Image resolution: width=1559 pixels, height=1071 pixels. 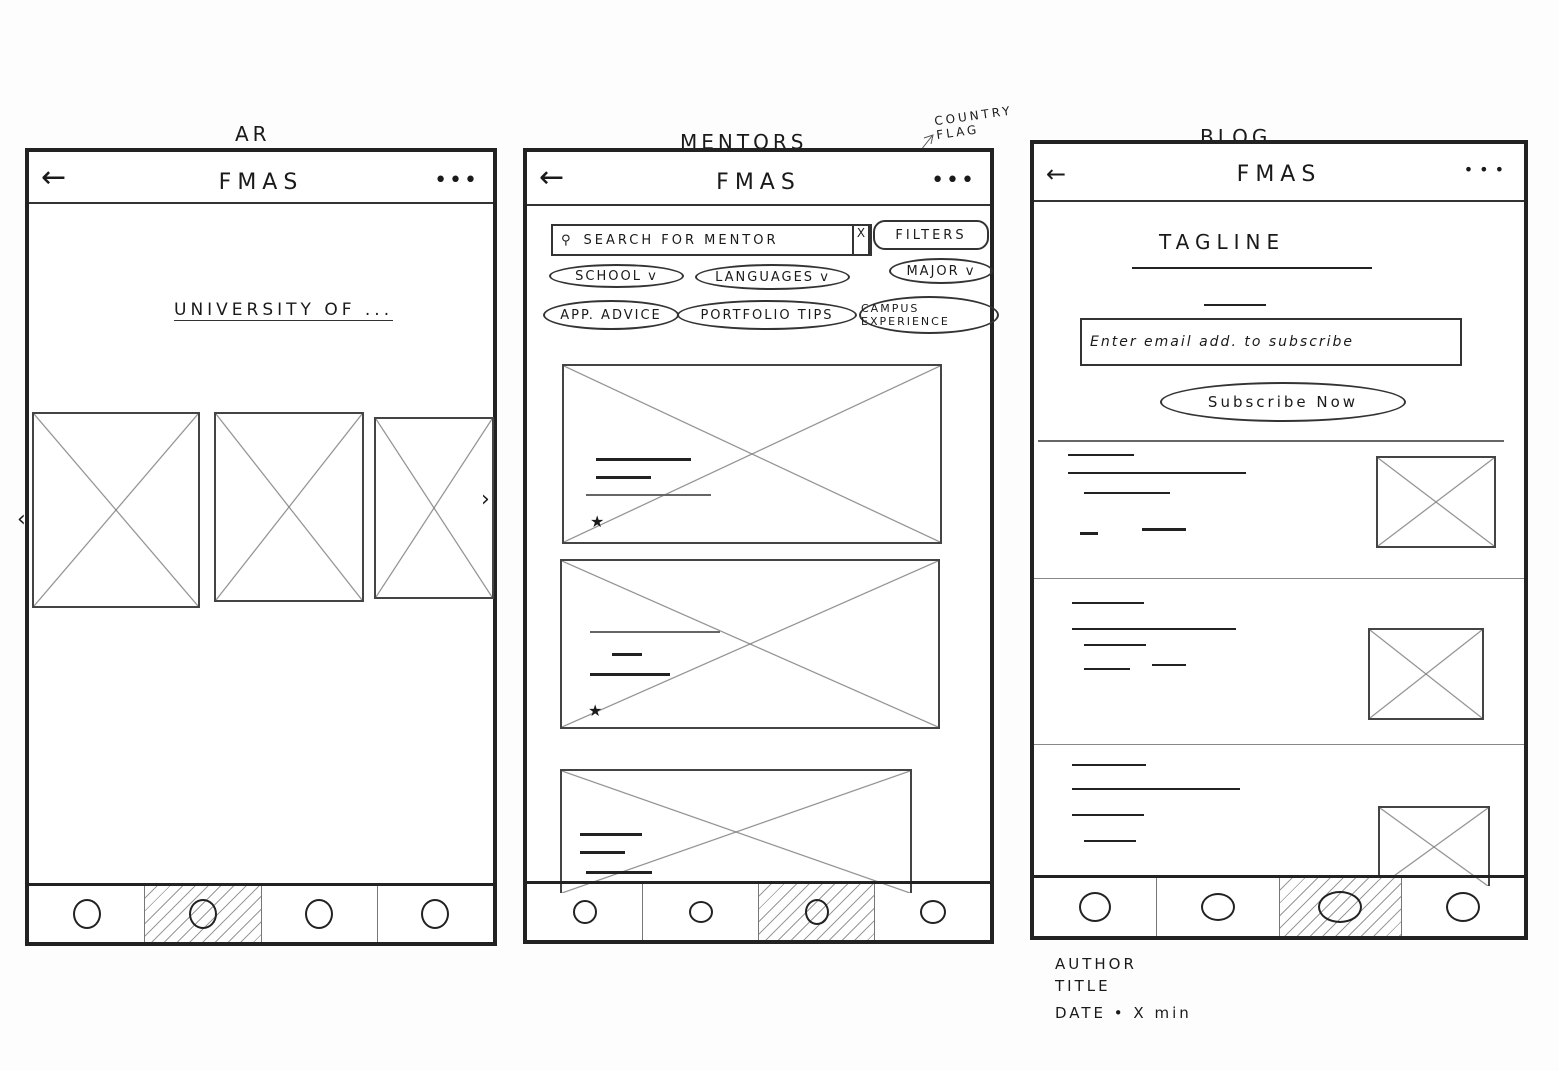 I want to click on subscribe-now-button: Subscribe Now, so click(x=1283, y=402).